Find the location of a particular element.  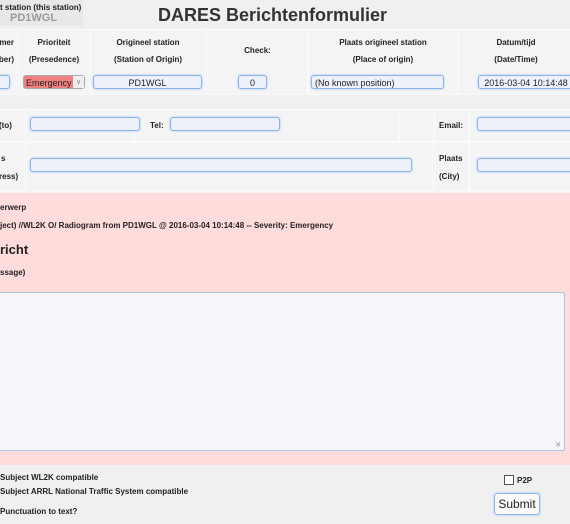

priority-select: Emergency ∨ is located at coordinates (54, 82).